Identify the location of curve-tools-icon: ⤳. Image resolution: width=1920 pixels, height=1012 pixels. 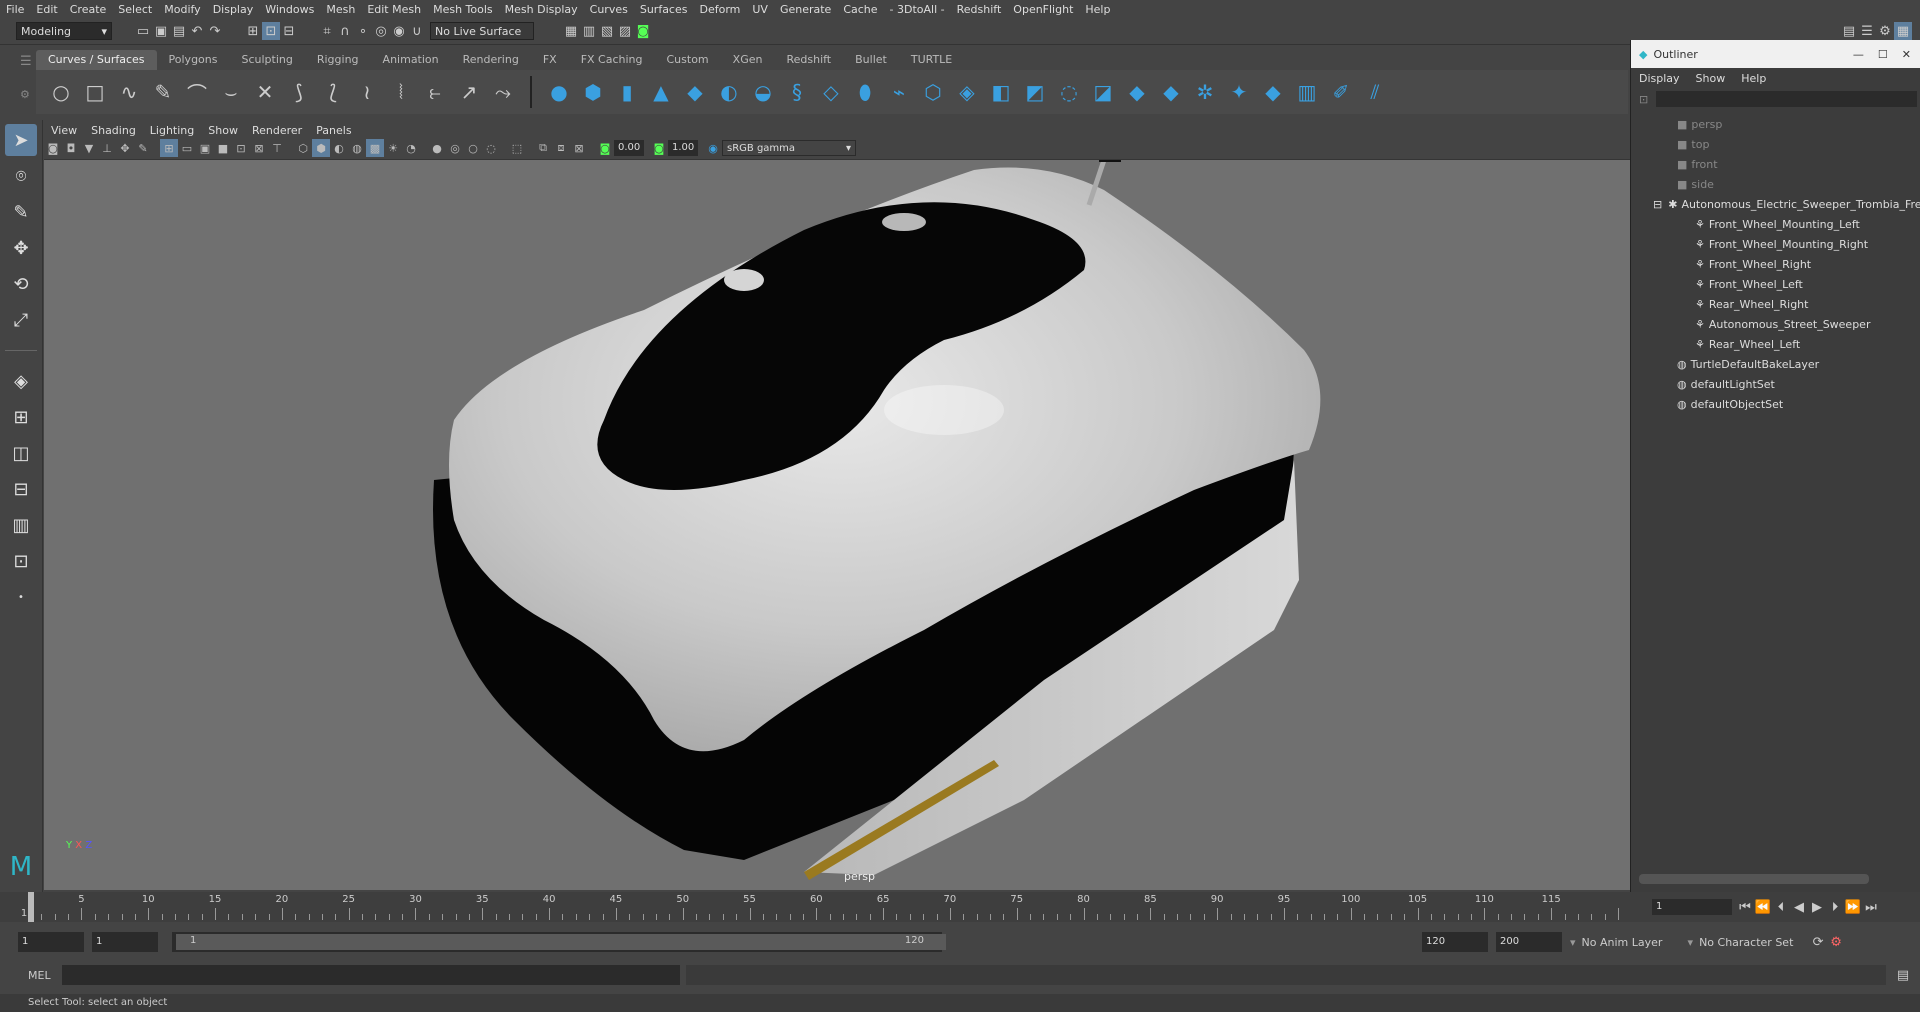
(503, 92).